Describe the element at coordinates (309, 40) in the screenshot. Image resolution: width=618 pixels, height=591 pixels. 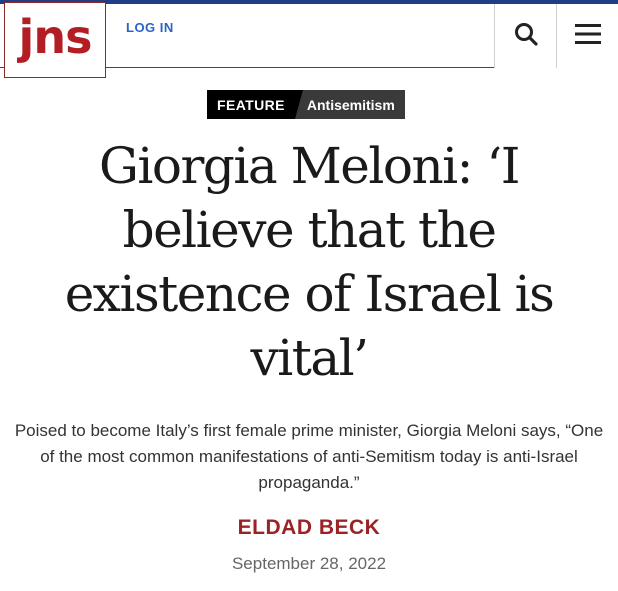
I see `site-header: jns LOG IN` at that location.